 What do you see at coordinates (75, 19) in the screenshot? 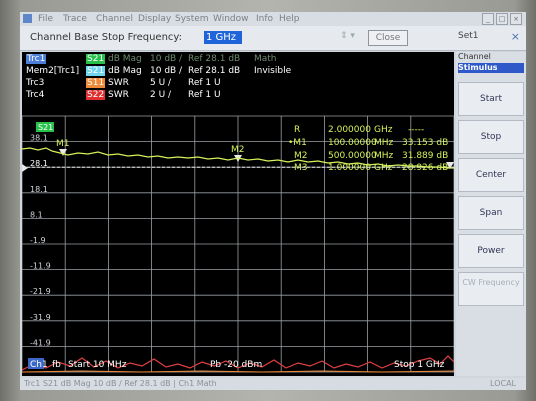
I see `menu-item-trace: Trace` at bounding box center [75, 19].